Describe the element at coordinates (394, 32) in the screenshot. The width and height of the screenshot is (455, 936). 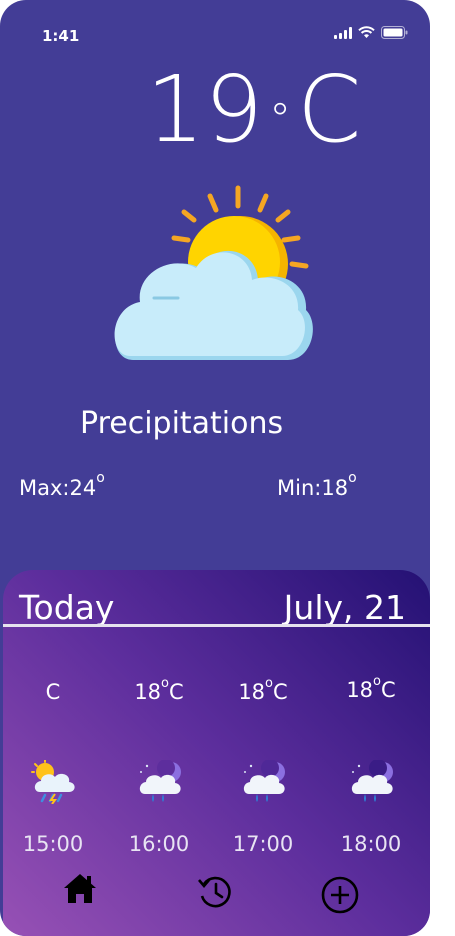
I see `battery-icon` at that location.